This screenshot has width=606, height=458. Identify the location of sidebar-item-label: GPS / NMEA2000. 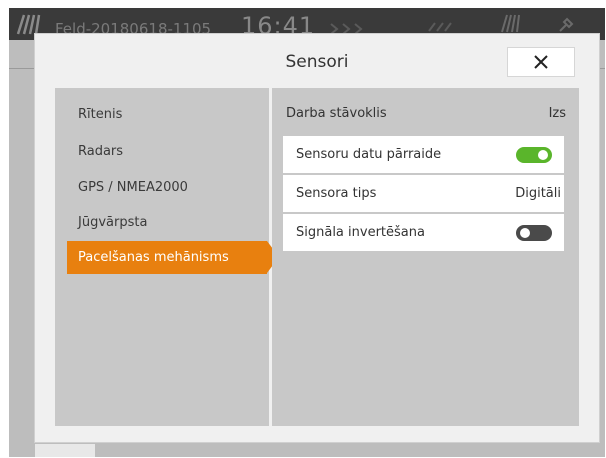
(133, 187).